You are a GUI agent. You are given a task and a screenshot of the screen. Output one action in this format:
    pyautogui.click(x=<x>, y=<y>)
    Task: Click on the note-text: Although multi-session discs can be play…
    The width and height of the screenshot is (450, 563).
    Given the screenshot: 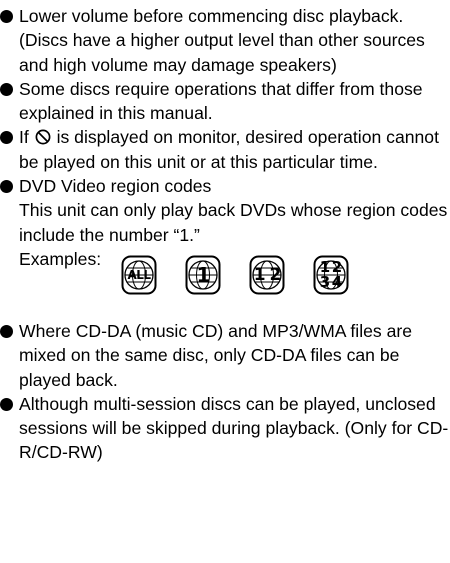 What is the action you would take?
    pyautogui.click(x=234, y=428)
    